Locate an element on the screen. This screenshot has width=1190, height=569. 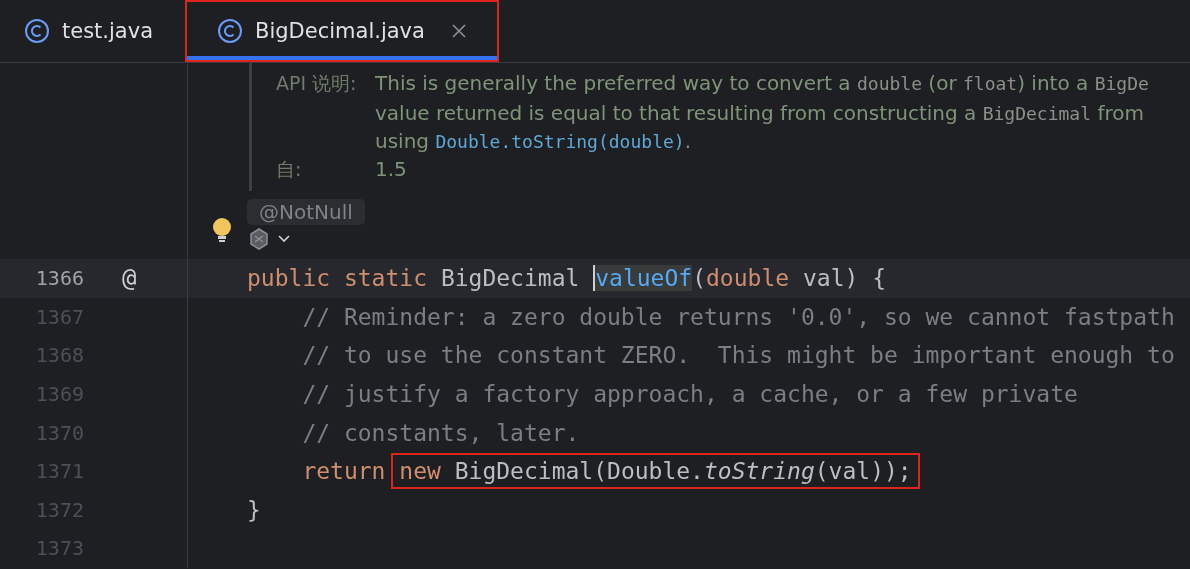
code-line: // constants, later. is located at coordinates (440, 433).